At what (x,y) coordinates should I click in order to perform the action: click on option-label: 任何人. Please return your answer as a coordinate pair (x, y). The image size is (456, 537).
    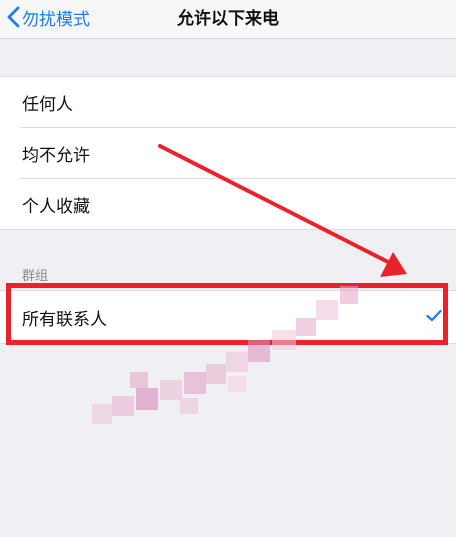
    Looking at the image, I should click on (47, 104).